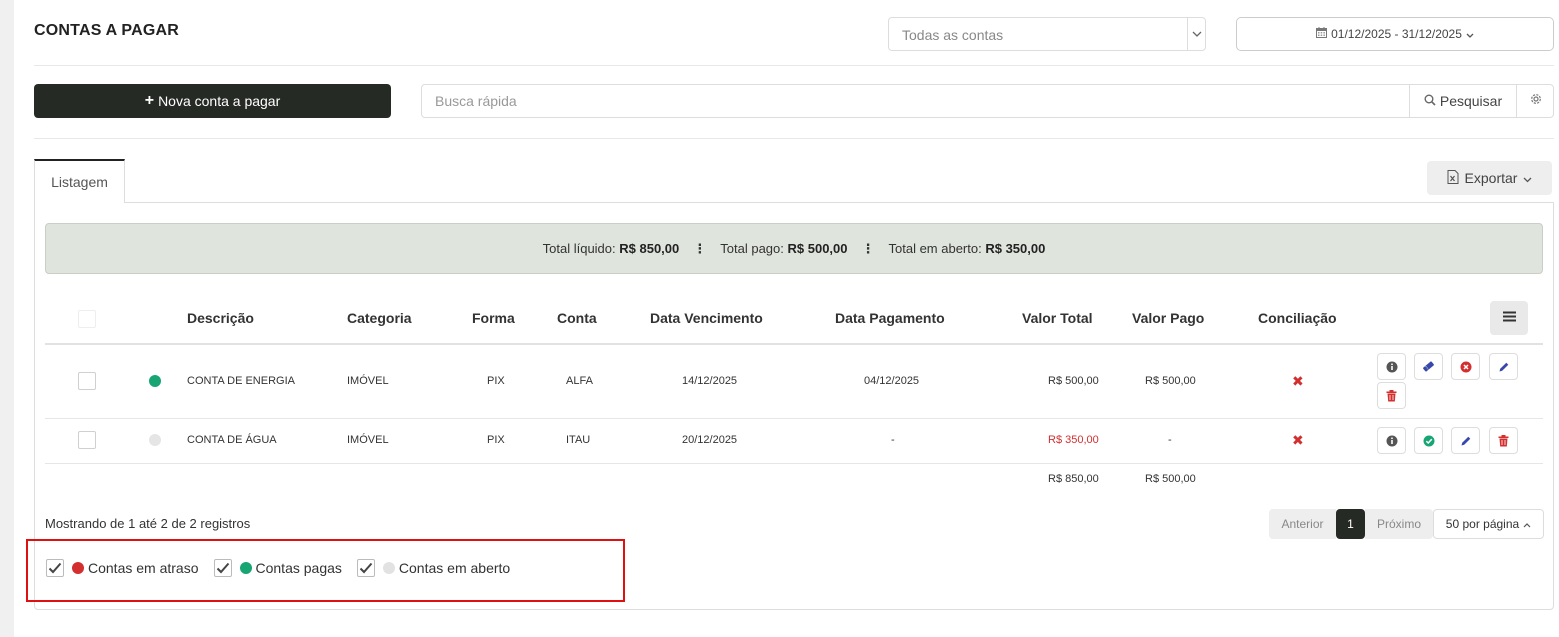 This screenshot has width=1559, height=637. I want to click on chevron-up-icon, so click(1527, 524).